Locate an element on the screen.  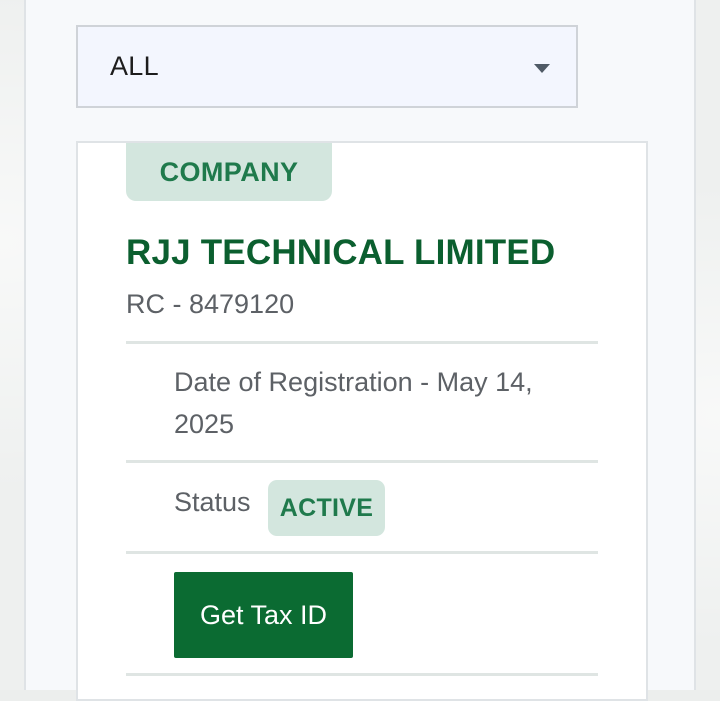
chevron-down-icon is located at coordinates (542, 68).